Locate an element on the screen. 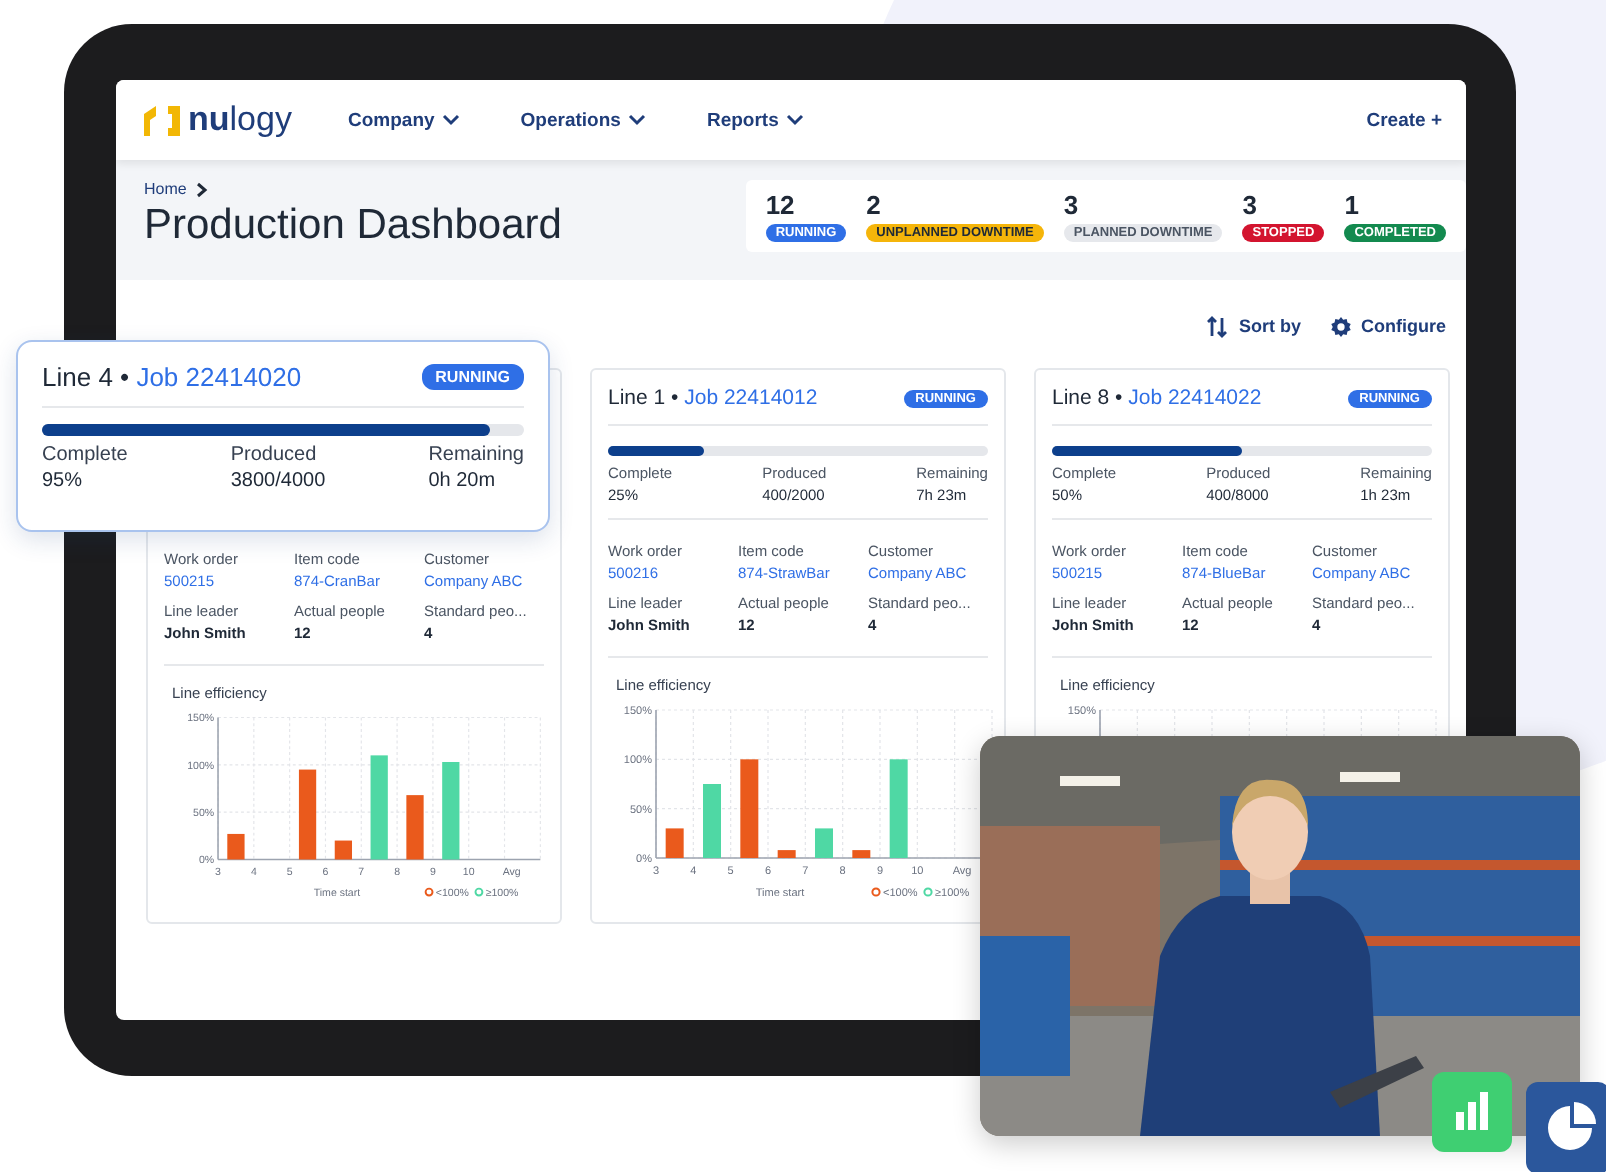  job-link: Job 22414020 is located at coordinates (219, 377).